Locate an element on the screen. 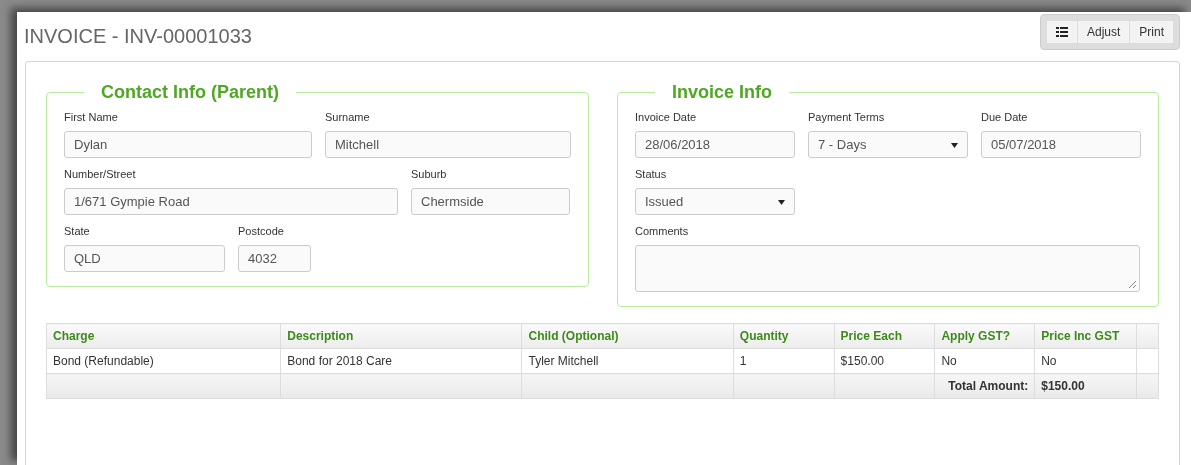 Image resolution: width=1191 pixels, height=465 pixels. table-cell: $150.00 is located at coordinates (884, 361).